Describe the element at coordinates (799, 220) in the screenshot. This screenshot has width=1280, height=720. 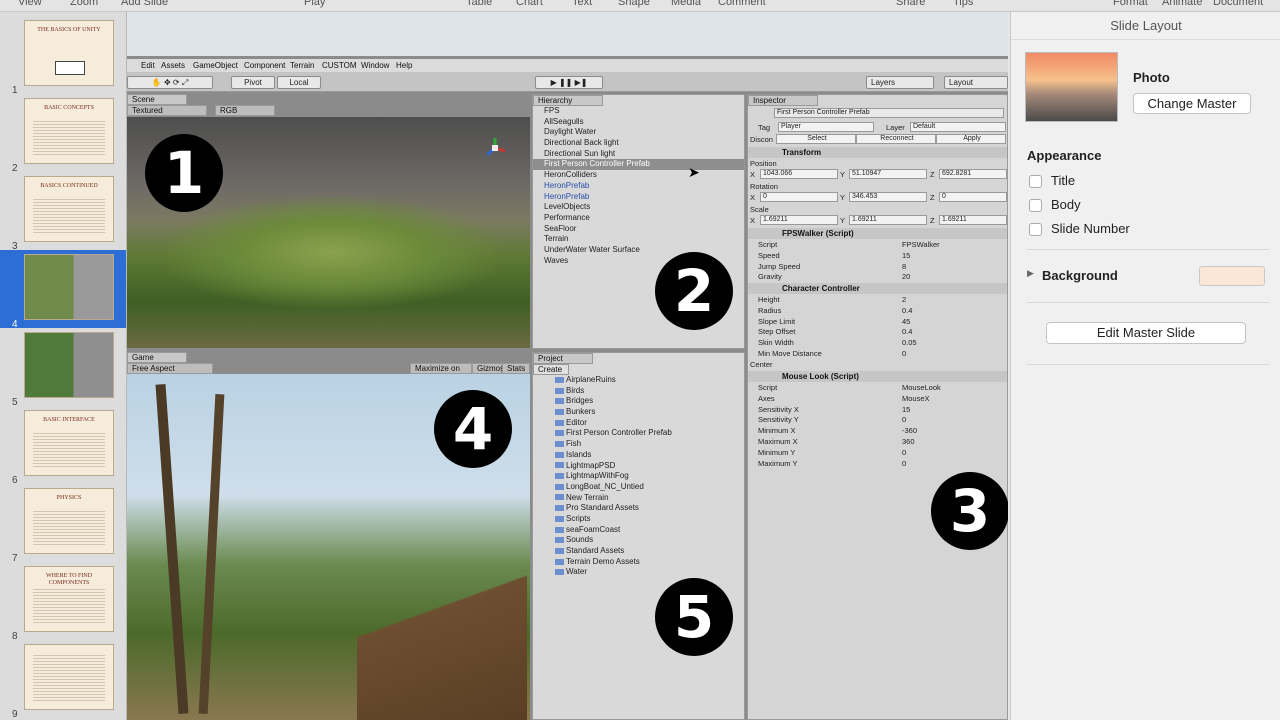
I see `scale-x-field: 1.69211` at that location.